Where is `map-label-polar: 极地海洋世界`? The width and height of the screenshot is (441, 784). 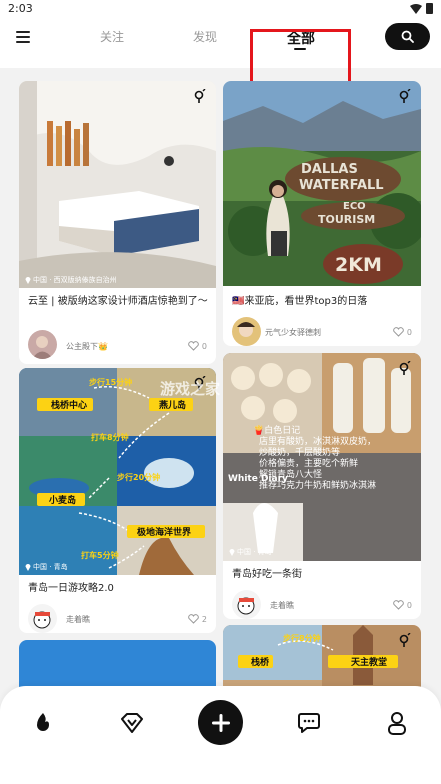 map-label-polar: 极地海洋世界 is located at coordinates (164, 532).